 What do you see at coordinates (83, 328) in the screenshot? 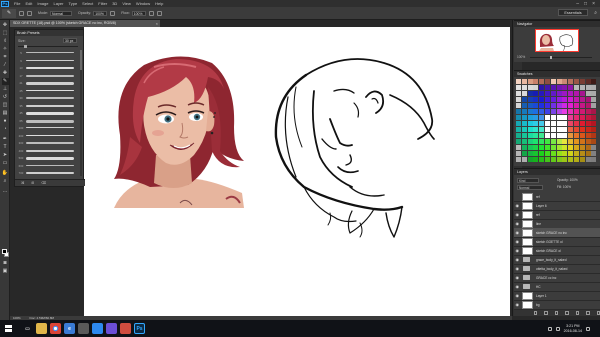
I see `store-icon` at bounding box center [83, 328].